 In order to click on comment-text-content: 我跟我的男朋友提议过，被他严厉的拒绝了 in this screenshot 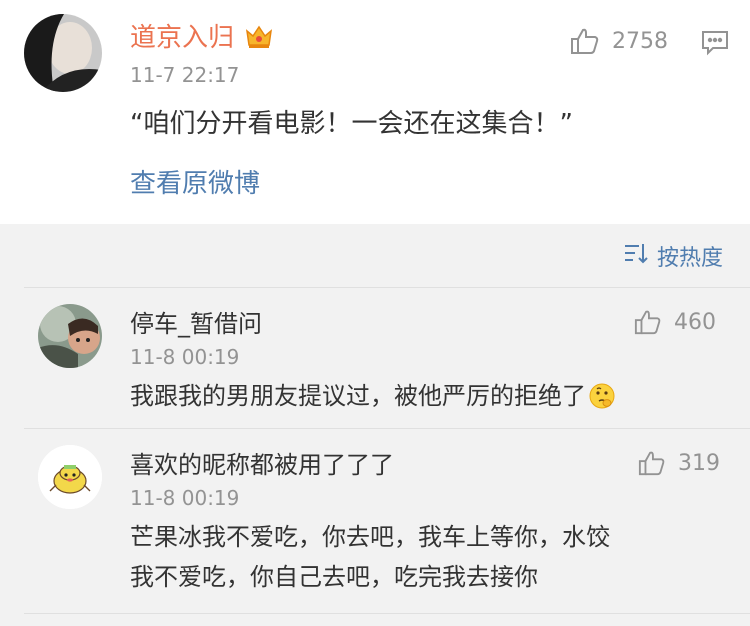, I will do `click(358, 396)`.